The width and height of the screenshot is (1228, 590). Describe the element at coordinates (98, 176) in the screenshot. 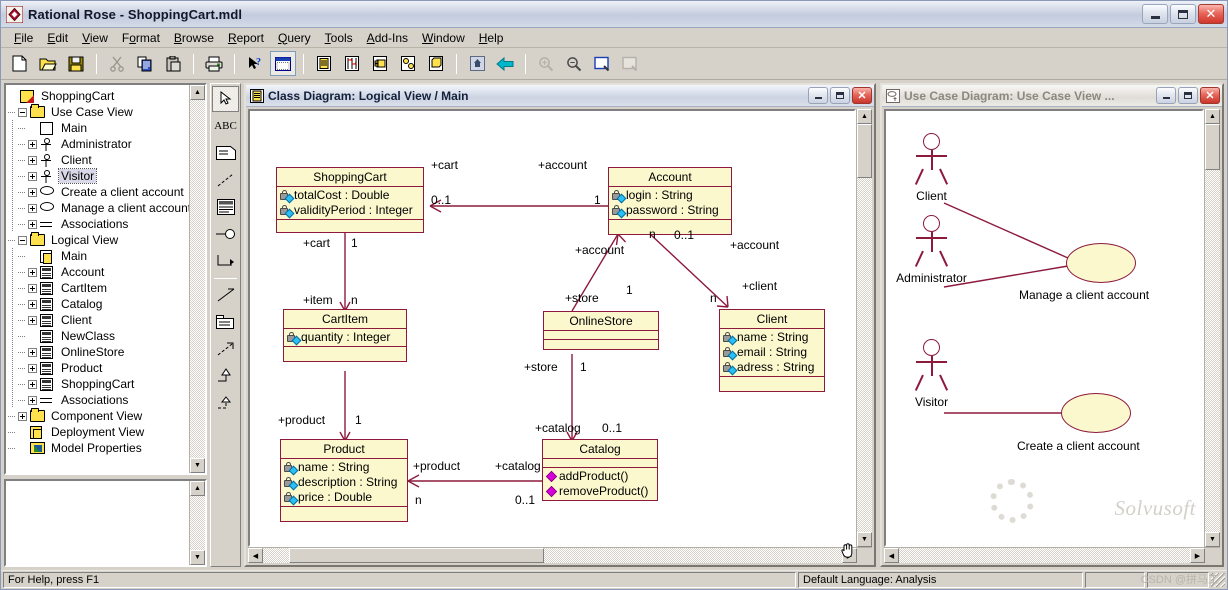

I see `tree-item-visitor: Visitor` at that location.